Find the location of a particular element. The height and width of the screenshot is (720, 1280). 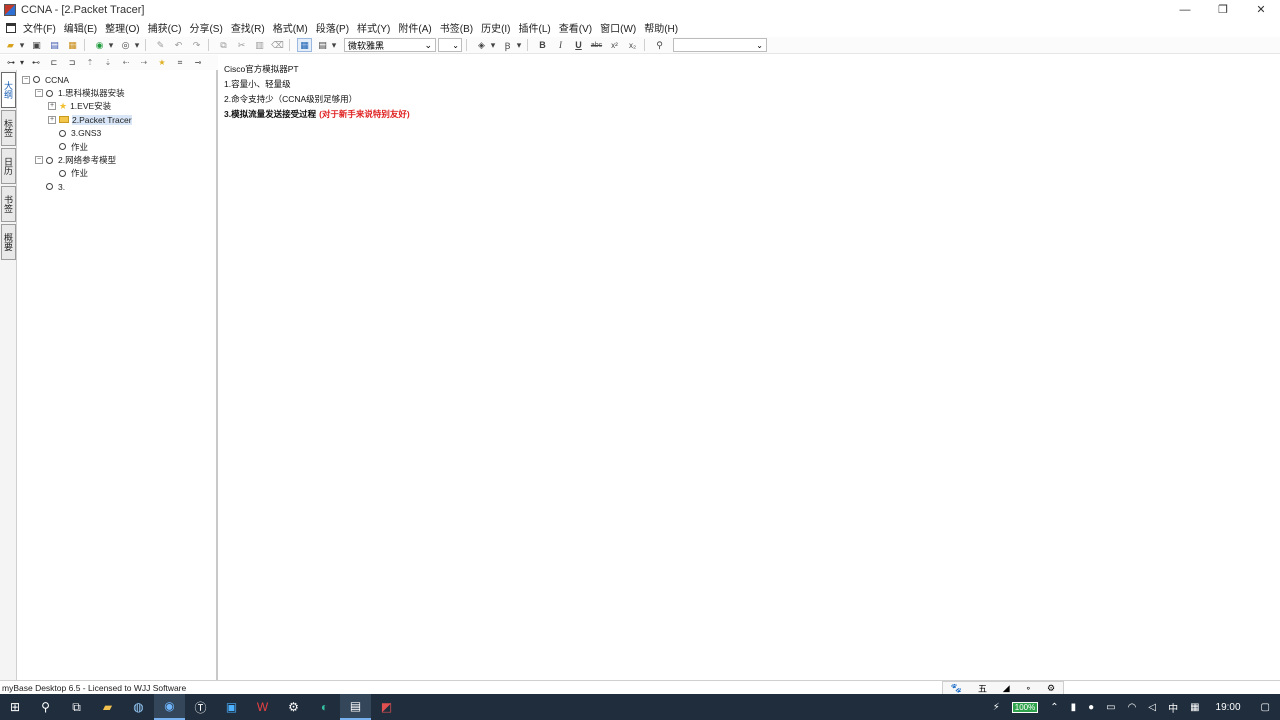

wifi-icon: ◠ is located at coordinates (1132, 707).